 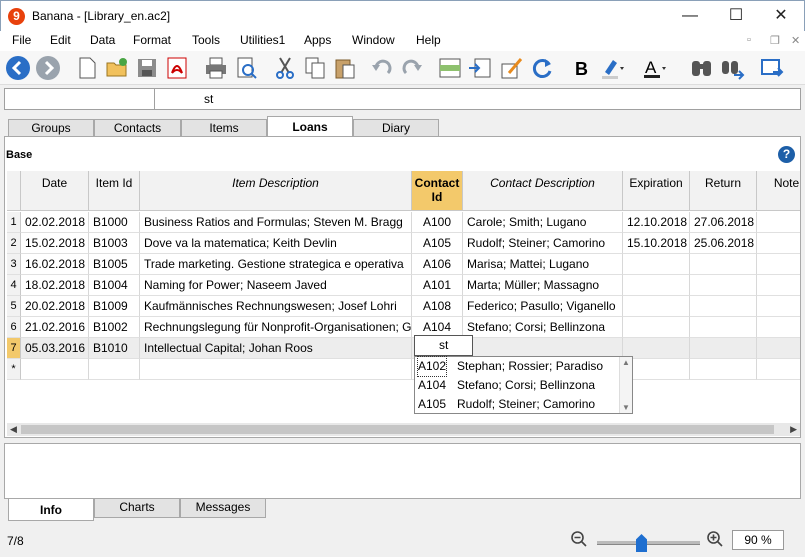 I want to click on open-folder-icon, so click(x=117, y=68).